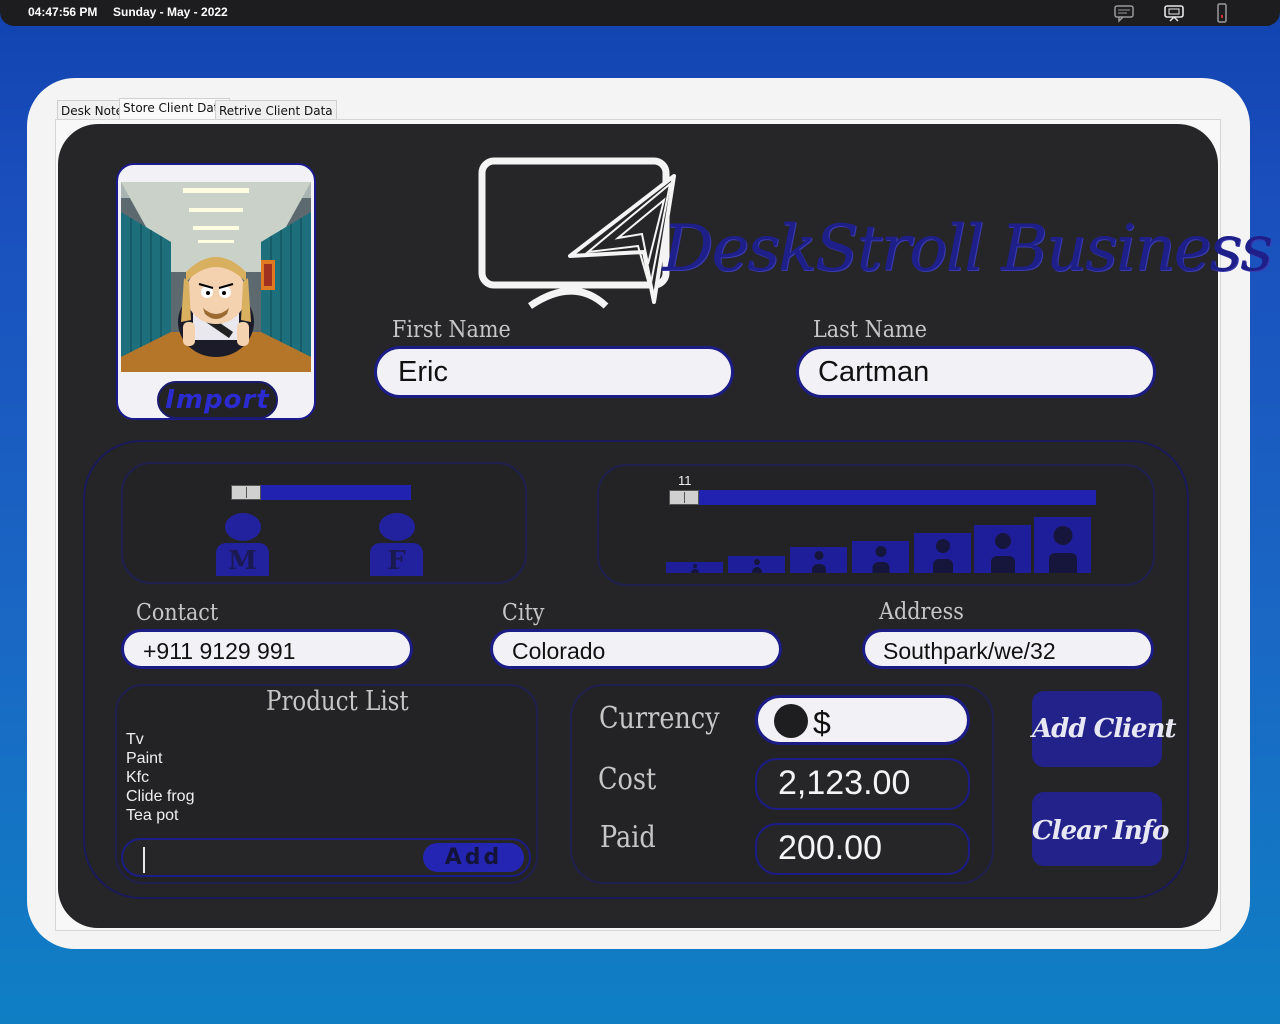 The width and height of the screenshot is (1280, 1024). I want to click on cost-label: Cost, so click(627, 779).